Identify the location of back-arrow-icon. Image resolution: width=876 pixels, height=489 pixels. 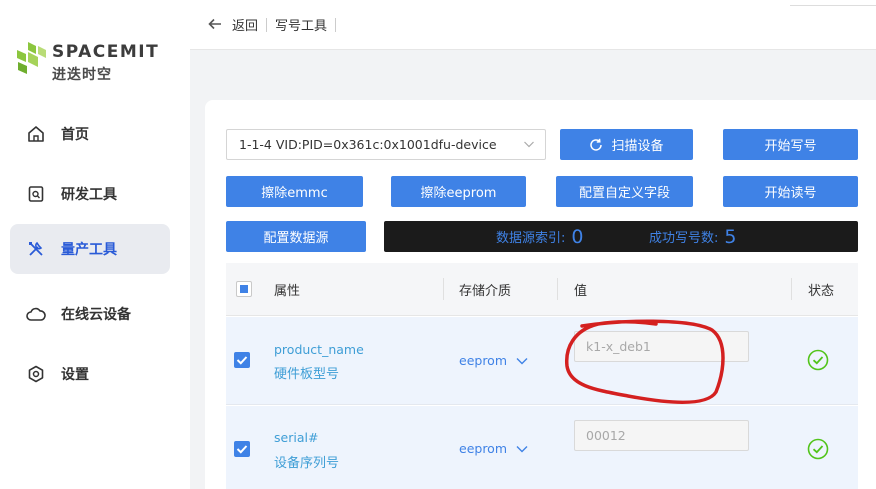
(215, 25).